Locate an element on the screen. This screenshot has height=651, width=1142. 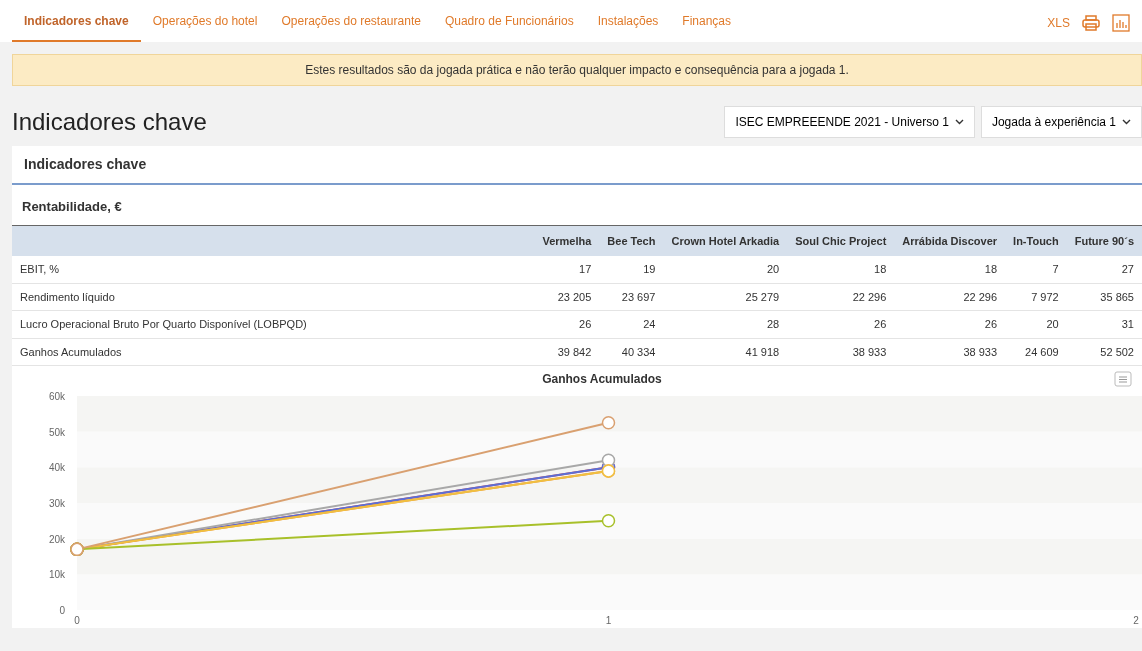
row-label: Lucro Operacional Bruto Por Quarto Disponível (LOBPQD) is located at coordinates (273, 324).